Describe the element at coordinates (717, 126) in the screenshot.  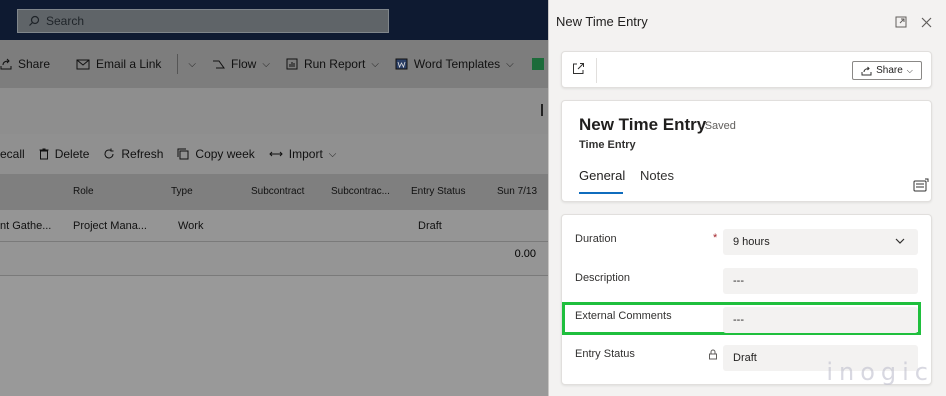
I see `record-save-status: - Saved` at that location.